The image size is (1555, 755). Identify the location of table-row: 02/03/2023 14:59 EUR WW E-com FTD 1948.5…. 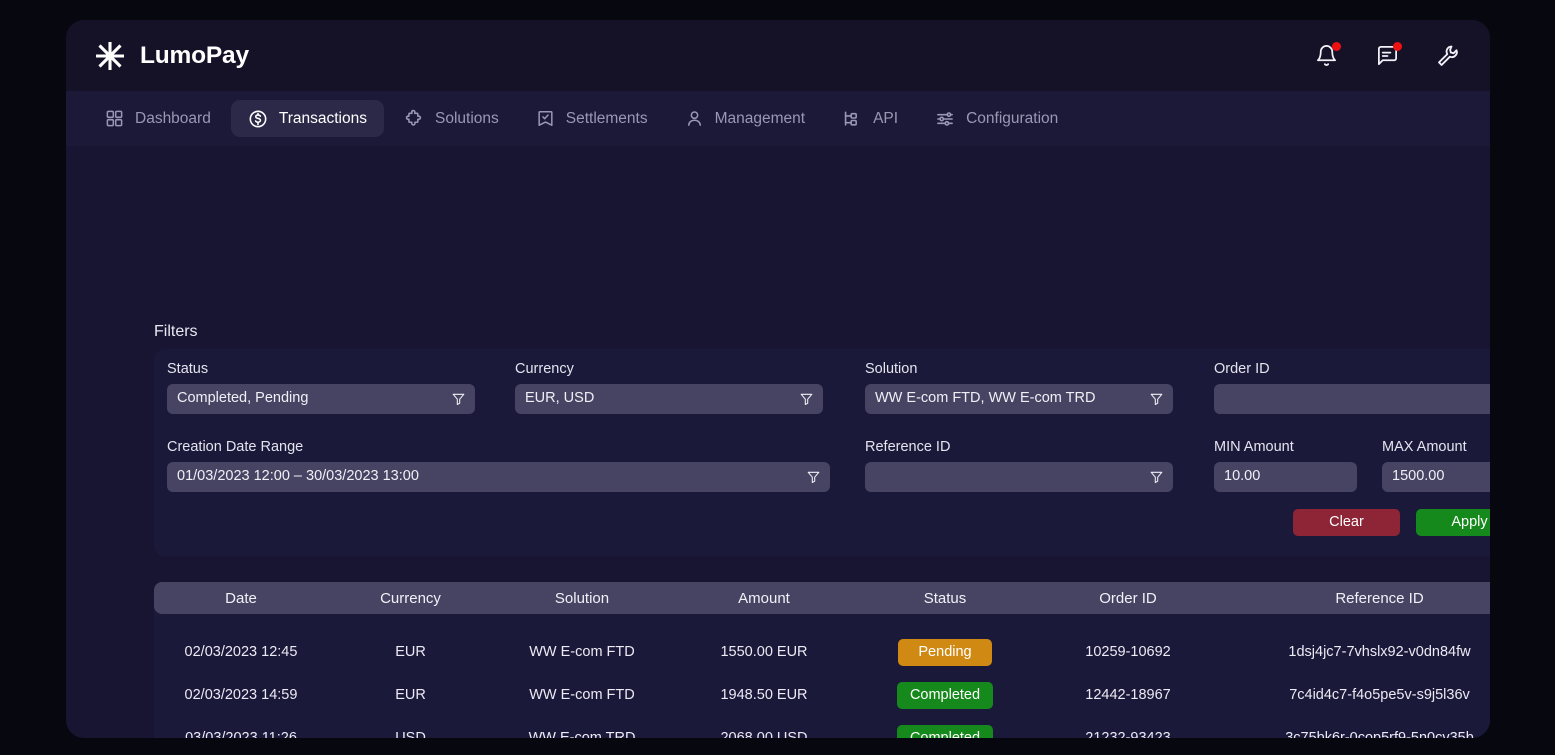
(822, 695).